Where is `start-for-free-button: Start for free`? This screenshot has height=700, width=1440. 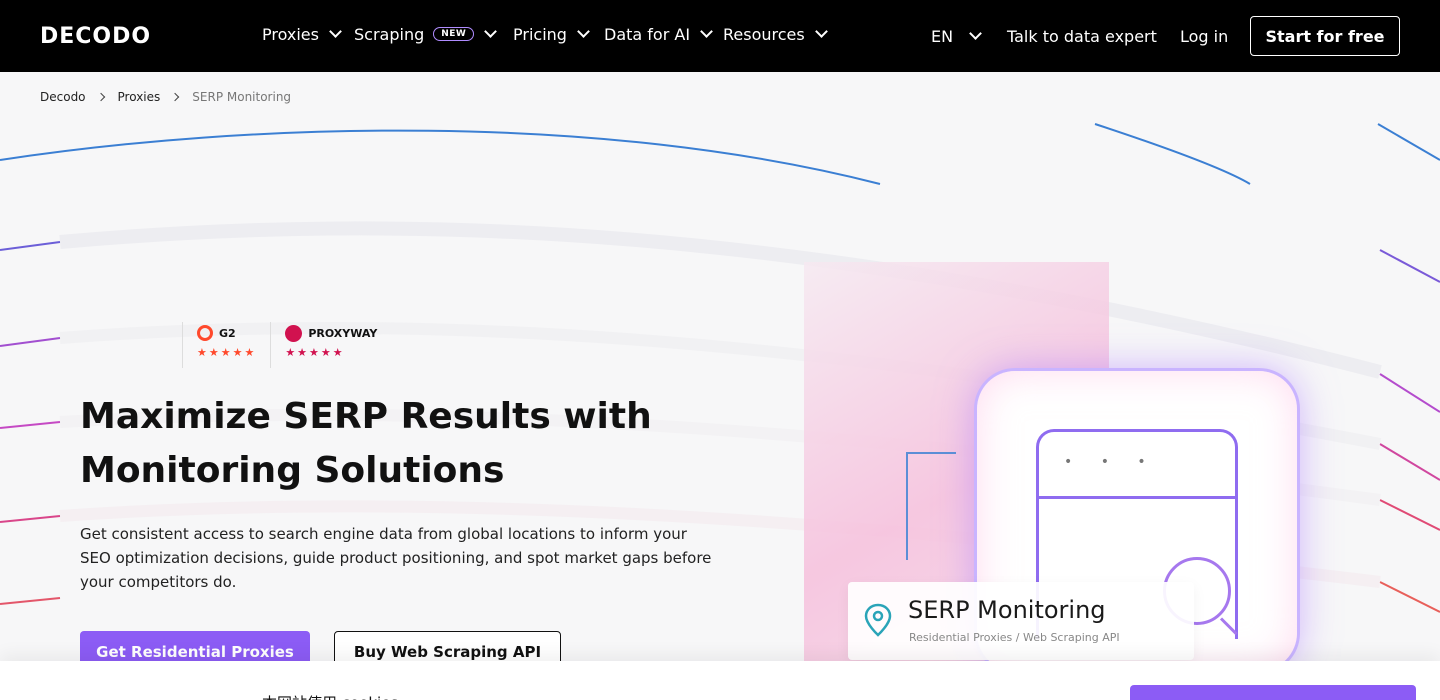
start-for-free-button: Start for free is located at coordinates (1325, 36).